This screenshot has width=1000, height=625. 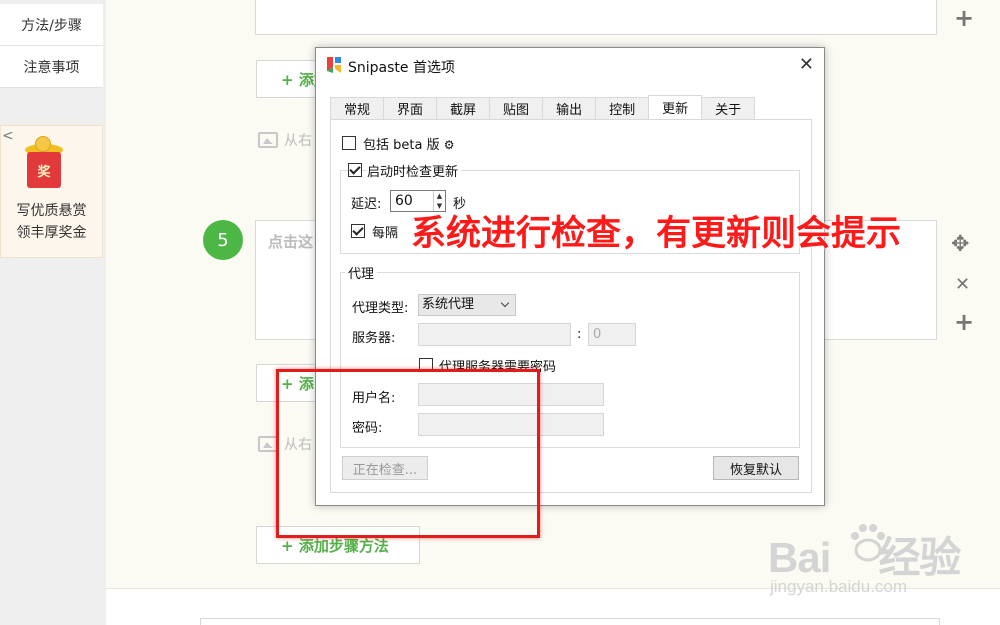 I want to click on include-beta-checkbox, so click(x=349, y=143).